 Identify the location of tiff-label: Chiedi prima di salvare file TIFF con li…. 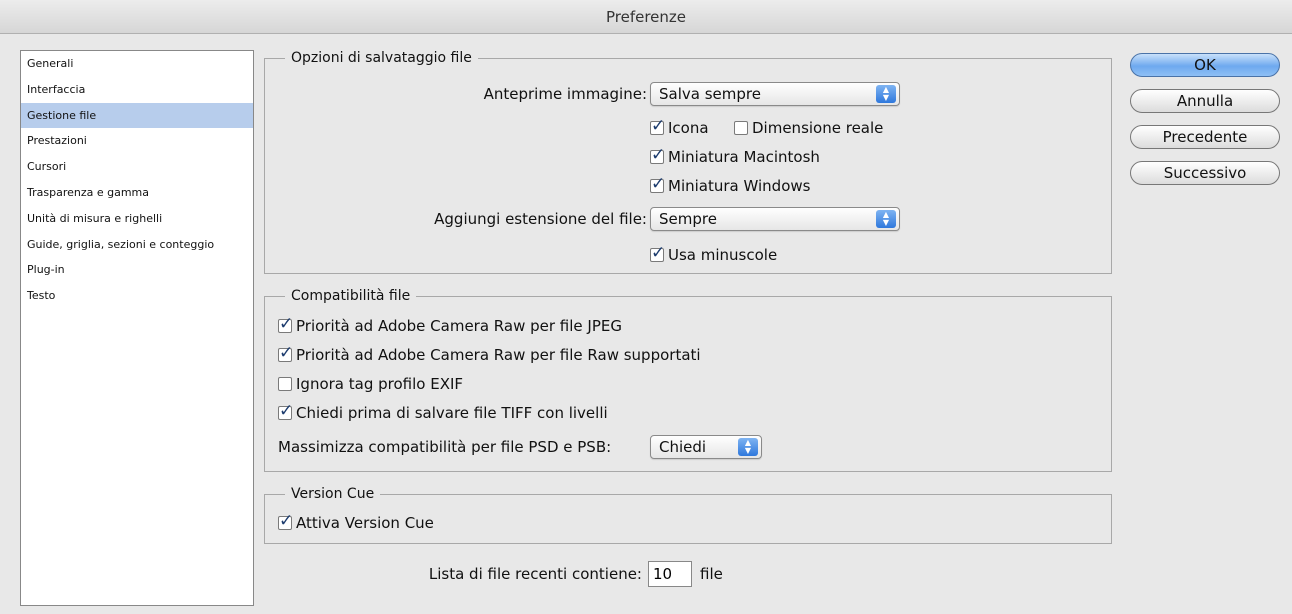
(452, 413).